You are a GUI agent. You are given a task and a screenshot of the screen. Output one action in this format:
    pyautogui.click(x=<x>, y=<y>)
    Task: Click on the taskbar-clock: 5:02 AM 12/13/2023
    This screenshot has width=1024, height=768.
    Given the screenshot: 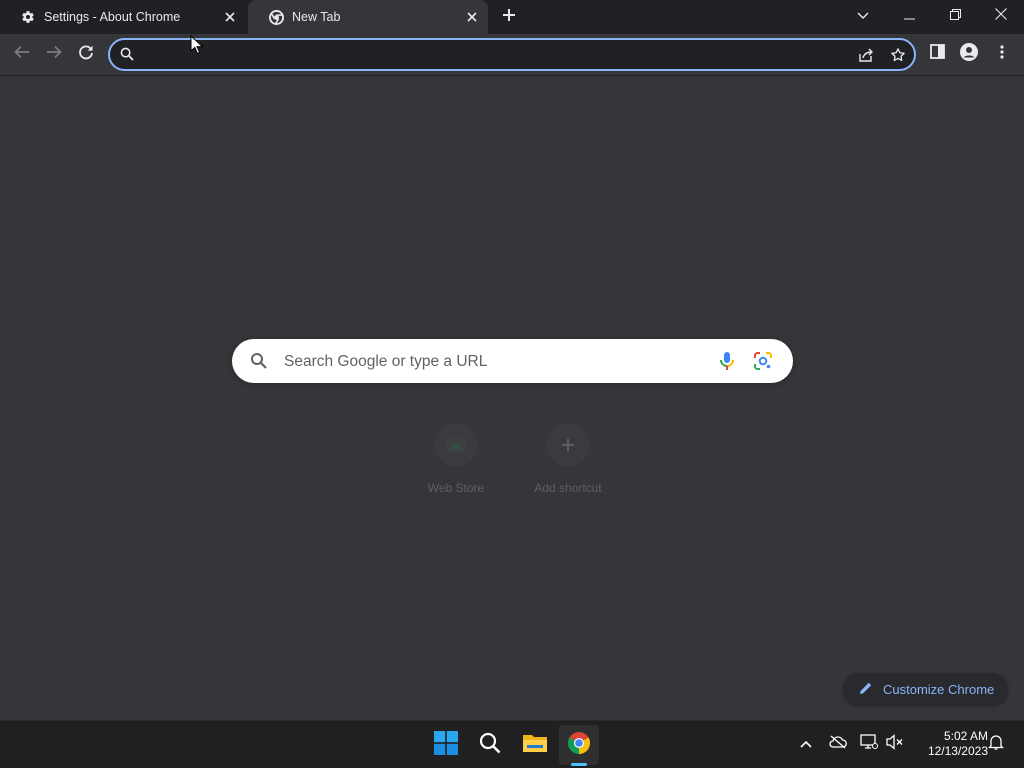 What is the action you would take?
    pyautogui.click(x=950, y=744)
    